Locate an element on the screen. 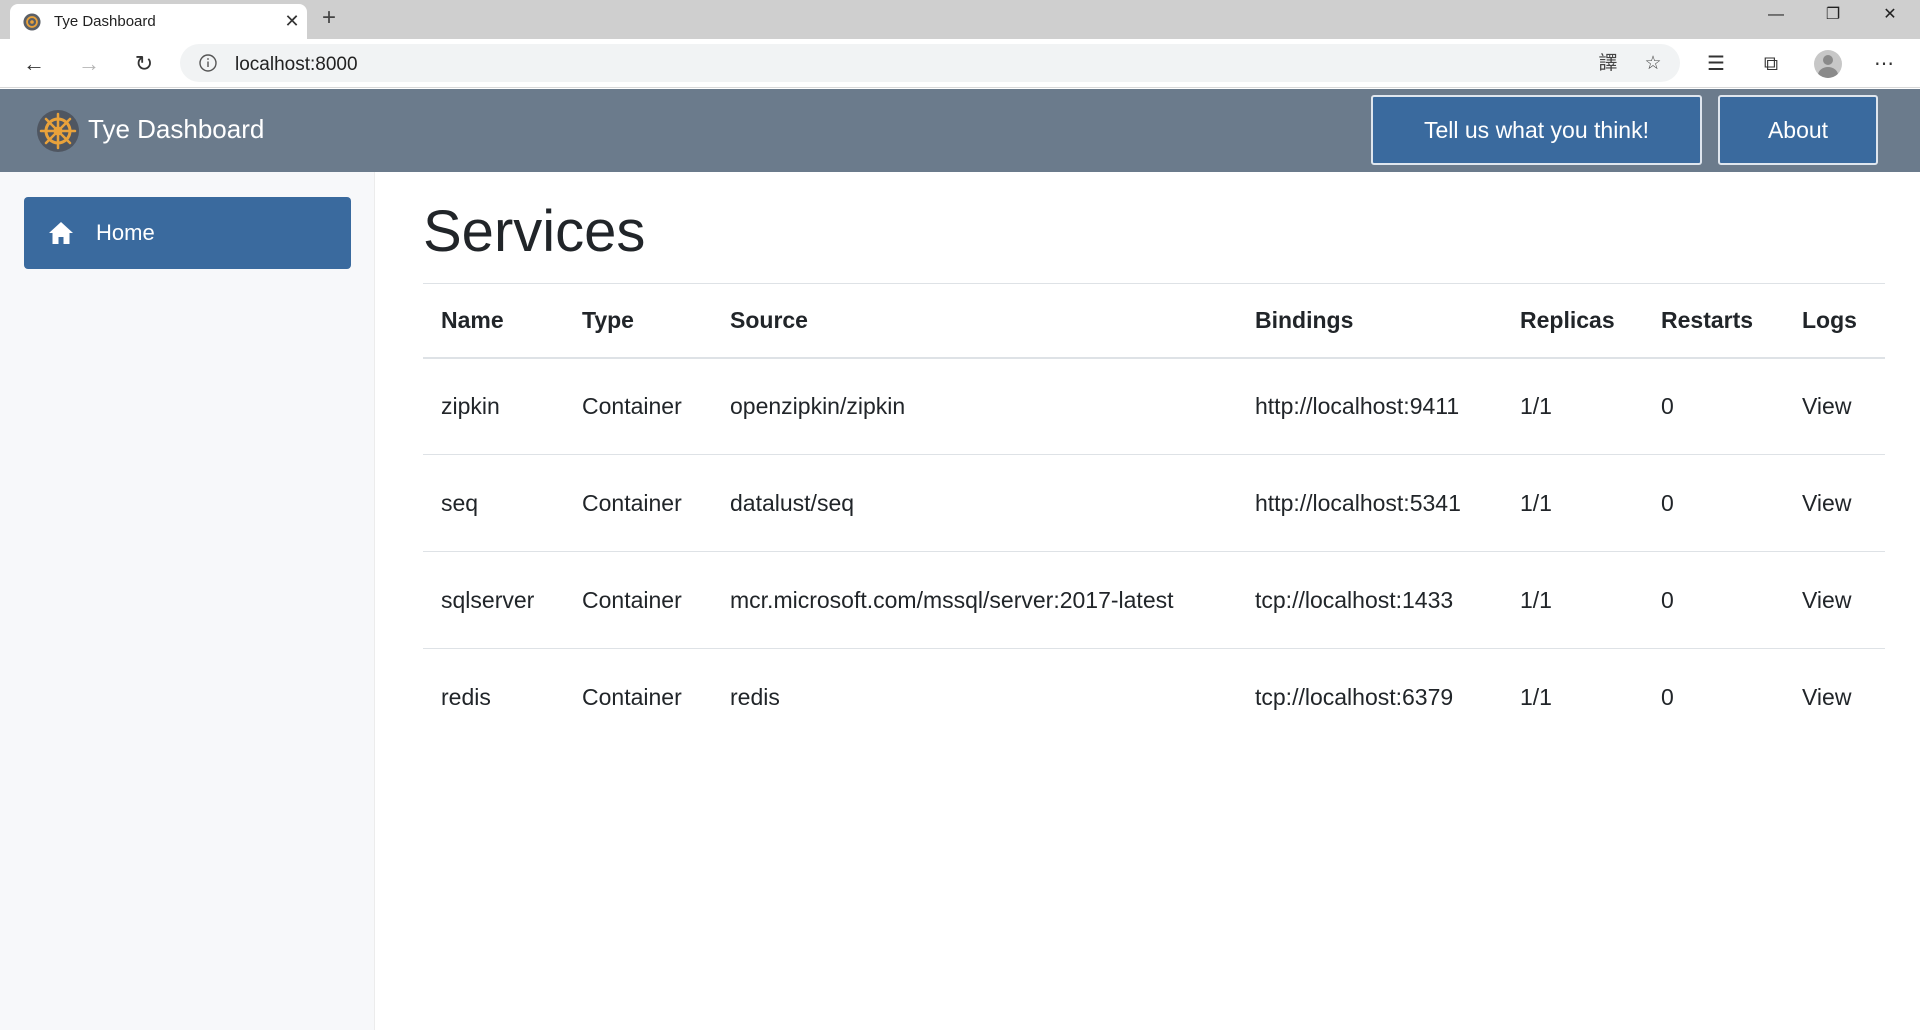  column-header-restarts: Restarts is located at coordinates (1713, 321).